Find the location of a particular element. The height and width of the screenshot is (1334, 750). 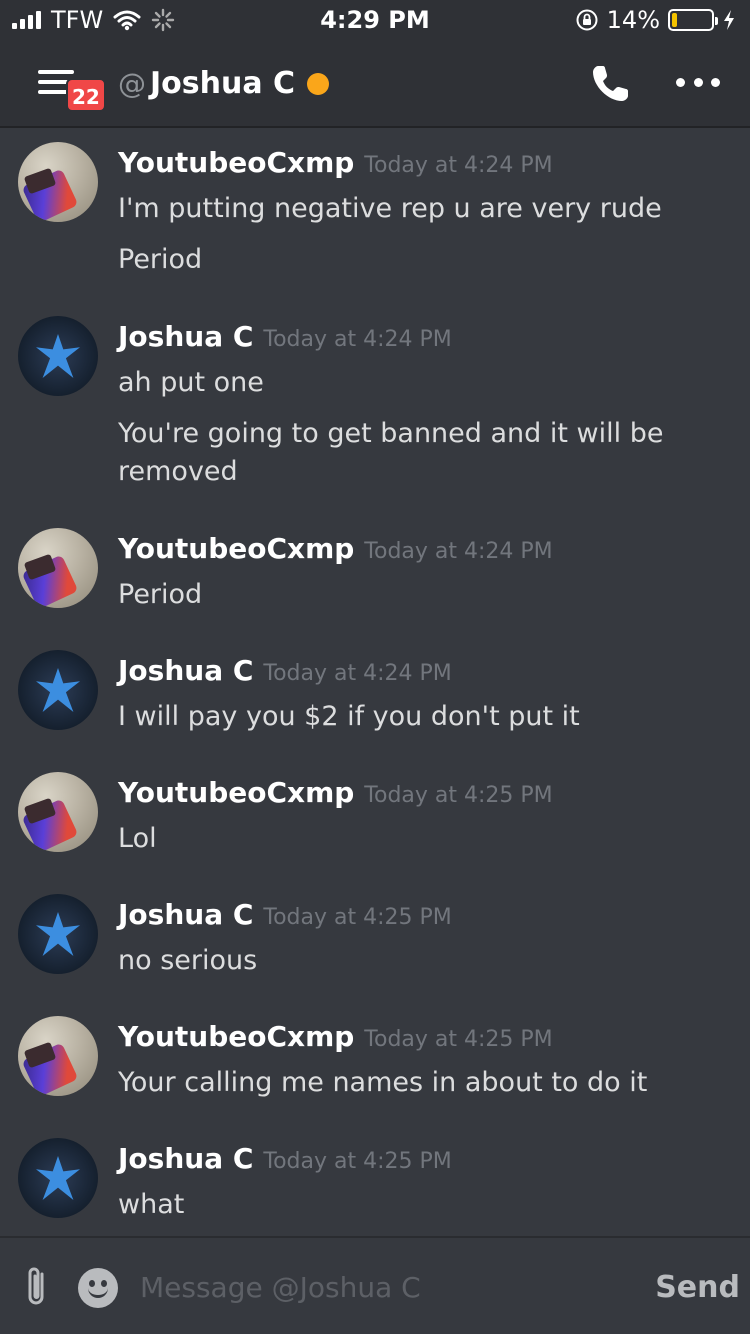

menu-button: 22 is located at coordinates (72, 95).